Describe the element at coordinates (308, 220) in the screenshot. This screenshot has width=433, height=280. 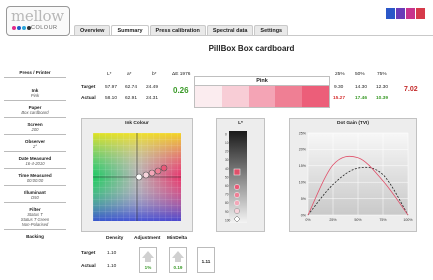
I see `x-tick-label: 0%` at that location.